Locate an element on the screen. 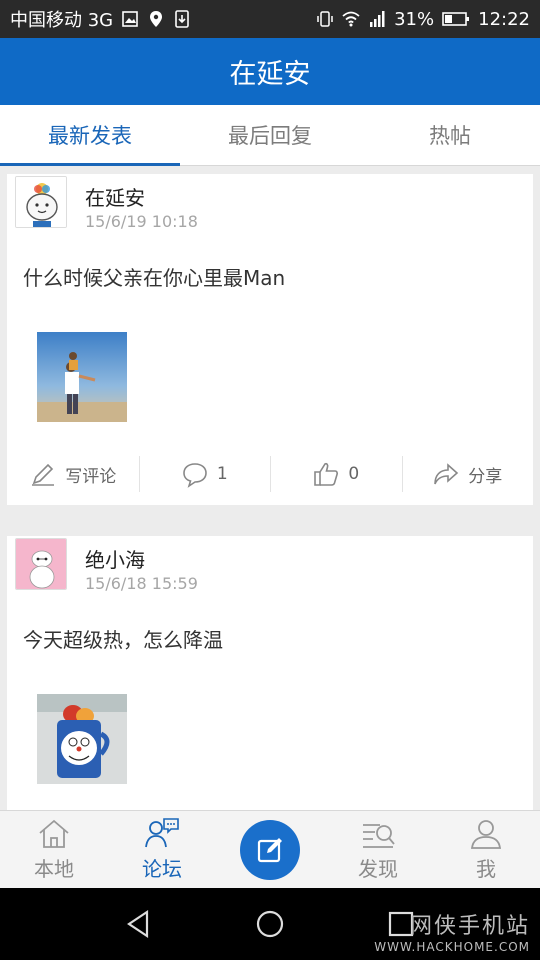 This screenshot has width=540, height=960. wifi-icon is located at coordinates (351, 19).